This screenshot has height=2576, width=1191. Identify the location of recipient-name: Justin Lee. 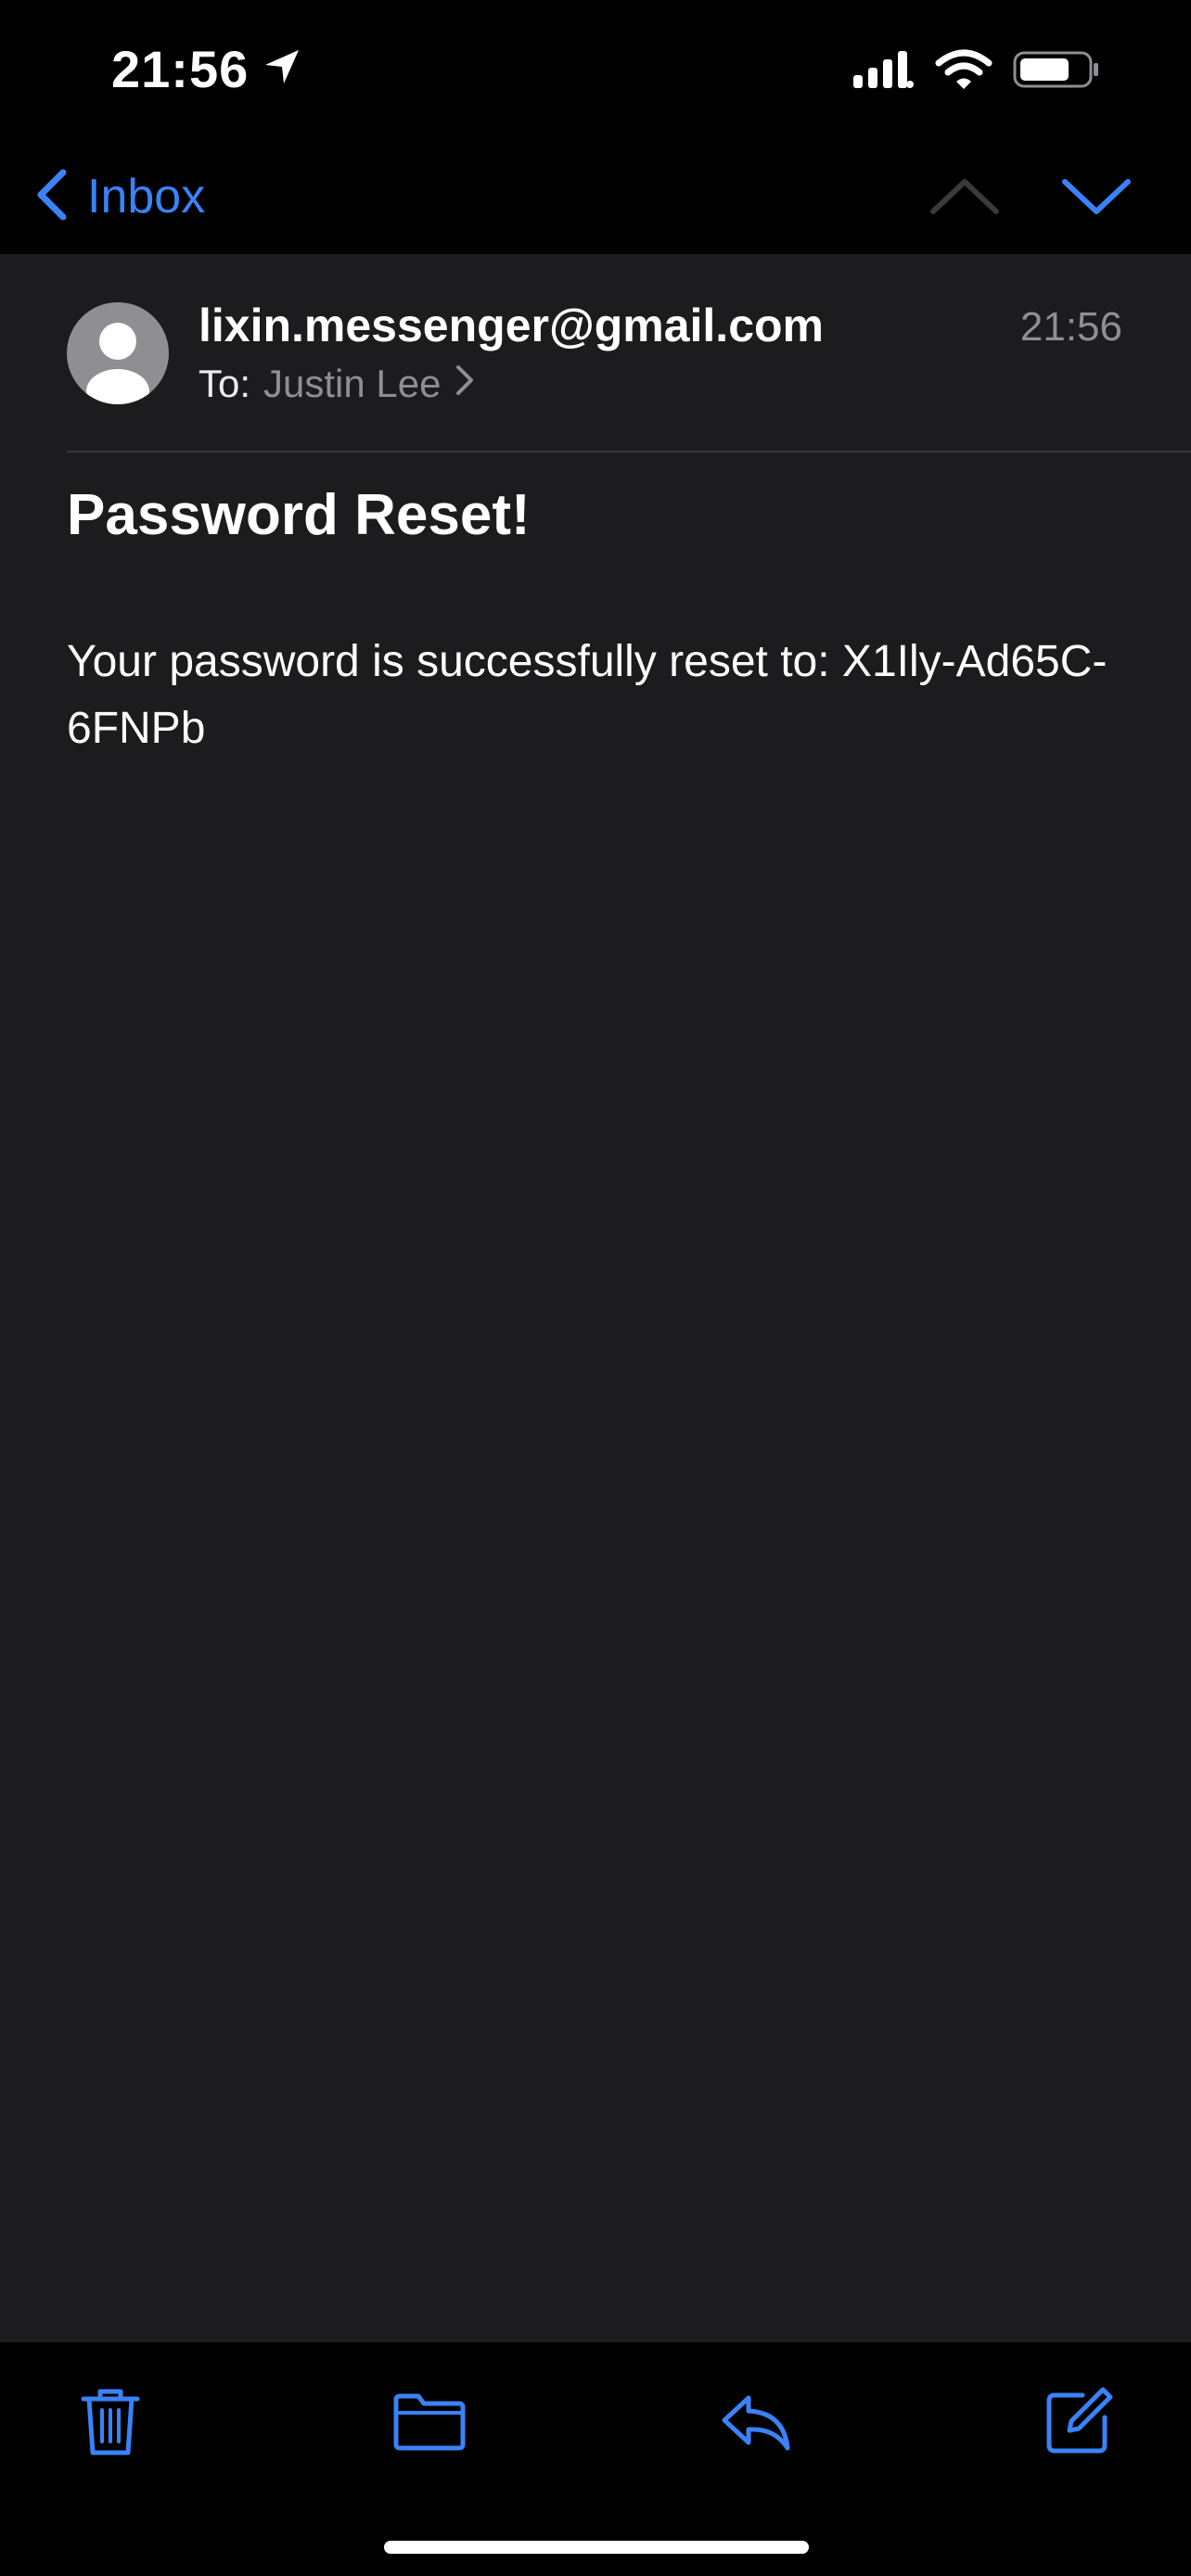
(352, 383).